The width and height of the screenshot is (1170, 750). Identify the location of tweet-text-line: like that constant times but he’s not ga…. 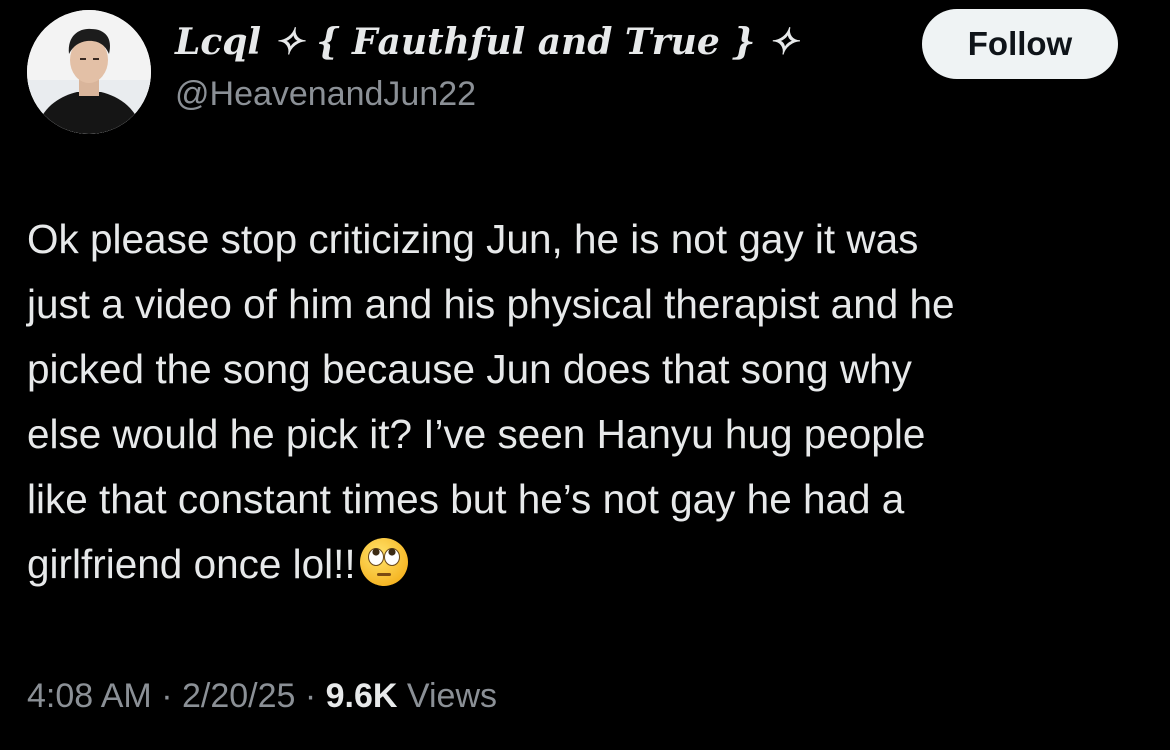
(466, 499).